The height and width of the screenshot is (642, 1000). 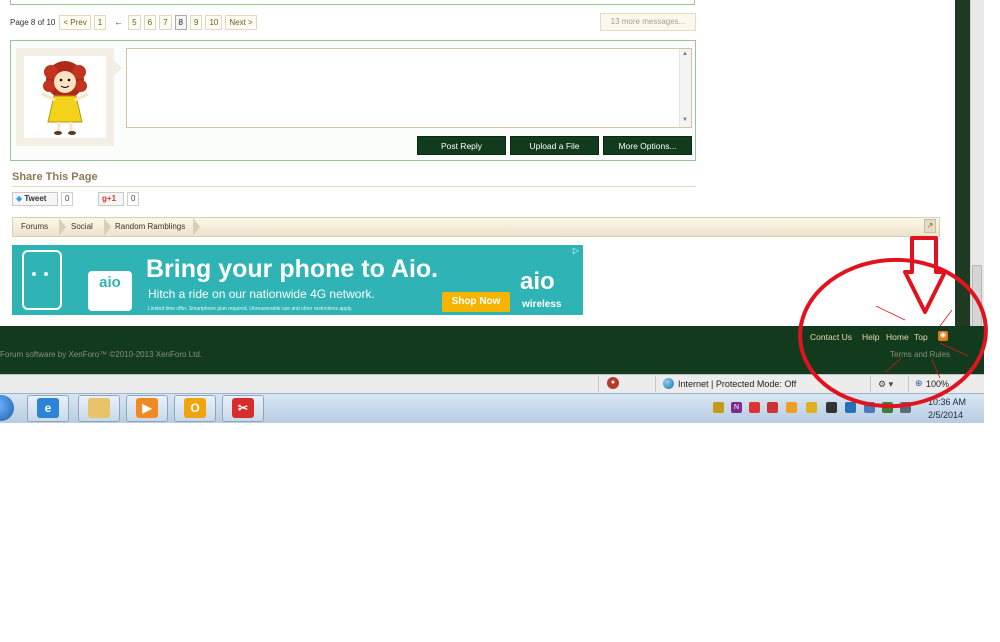 I want to click on avatar-pointer, so click(x=118, y=68).